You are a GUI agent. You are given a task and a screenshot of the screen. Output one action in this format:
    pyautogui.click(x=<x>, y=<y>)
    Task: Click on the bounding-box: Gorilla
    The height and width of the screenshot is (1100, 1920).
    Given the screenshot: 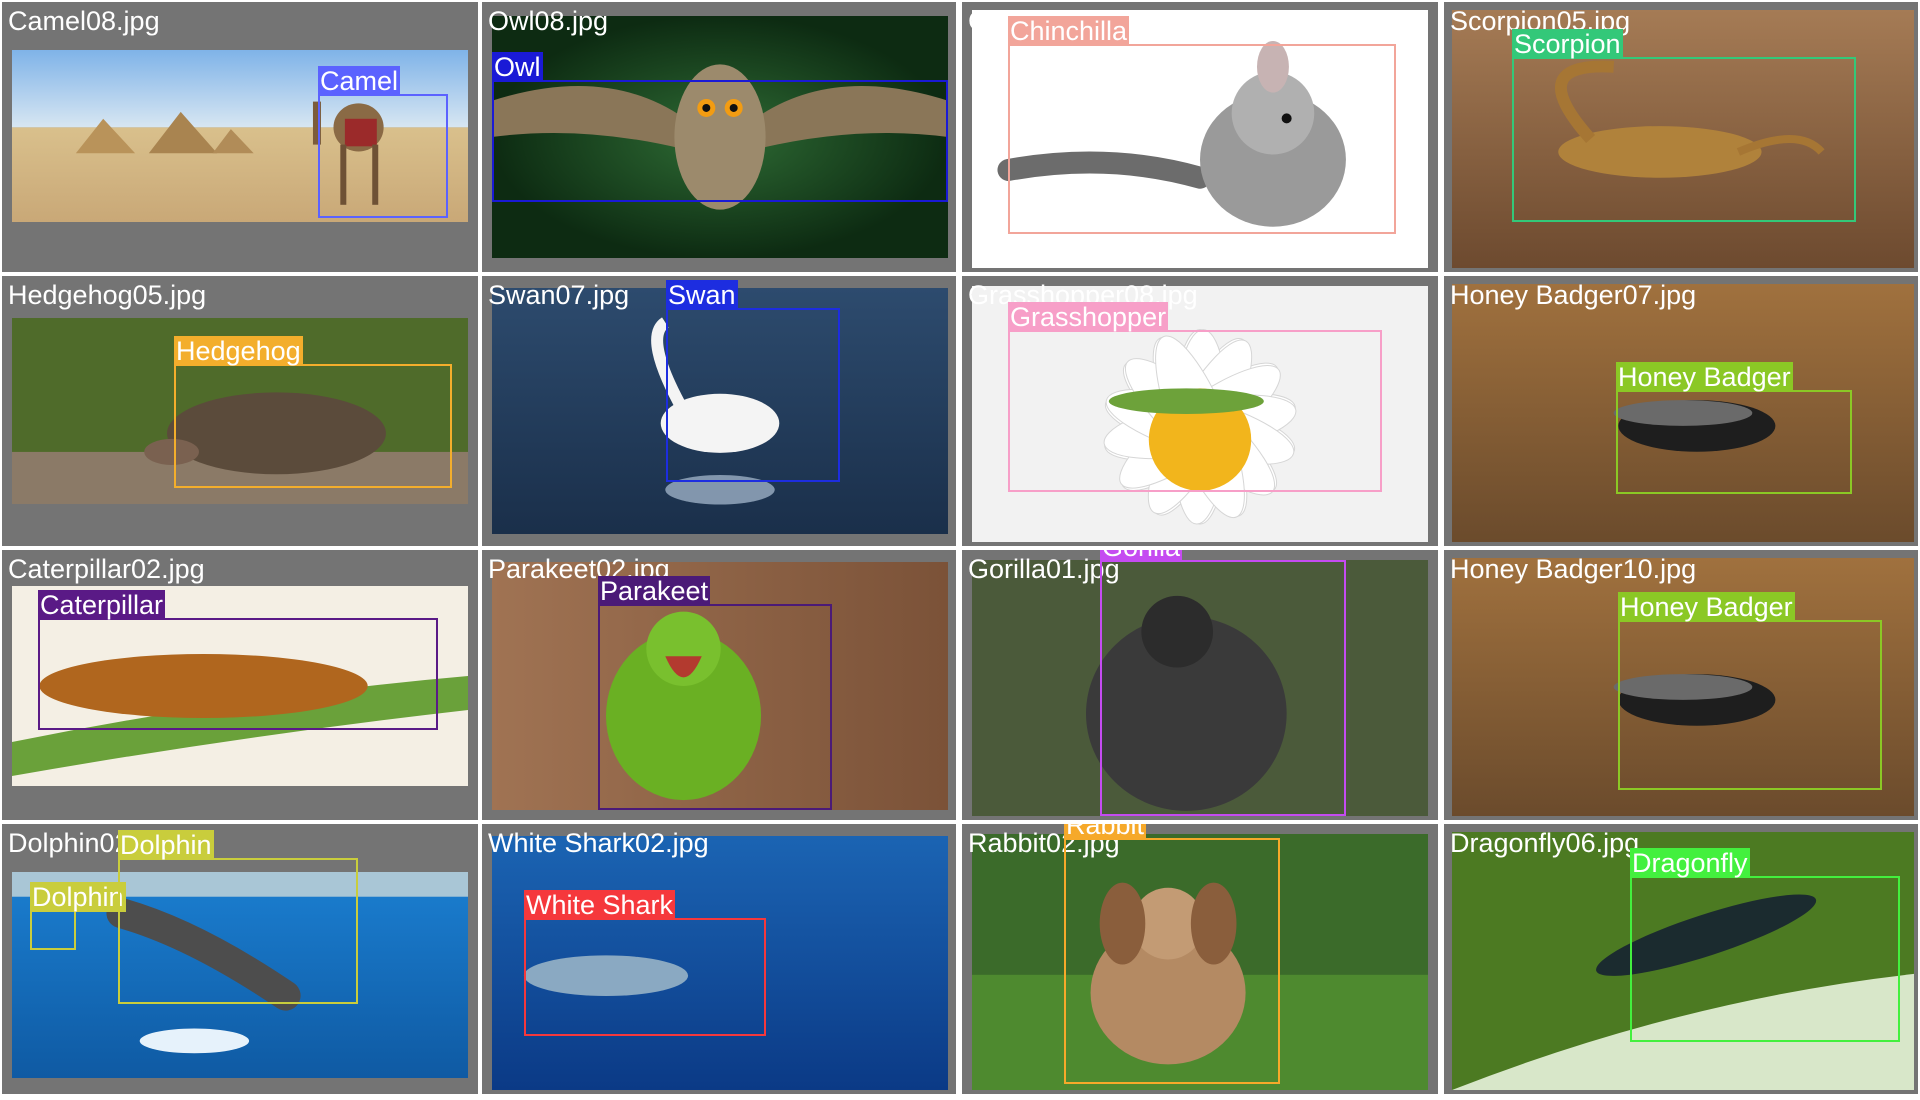 What is the action you would take?
    pyautogui.click(x=1223, y=683)
    